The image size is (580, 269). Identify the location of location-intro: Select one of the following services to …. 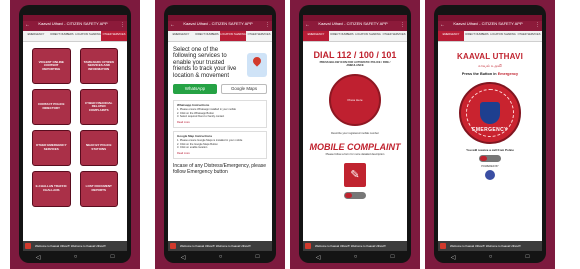
(220, 61).